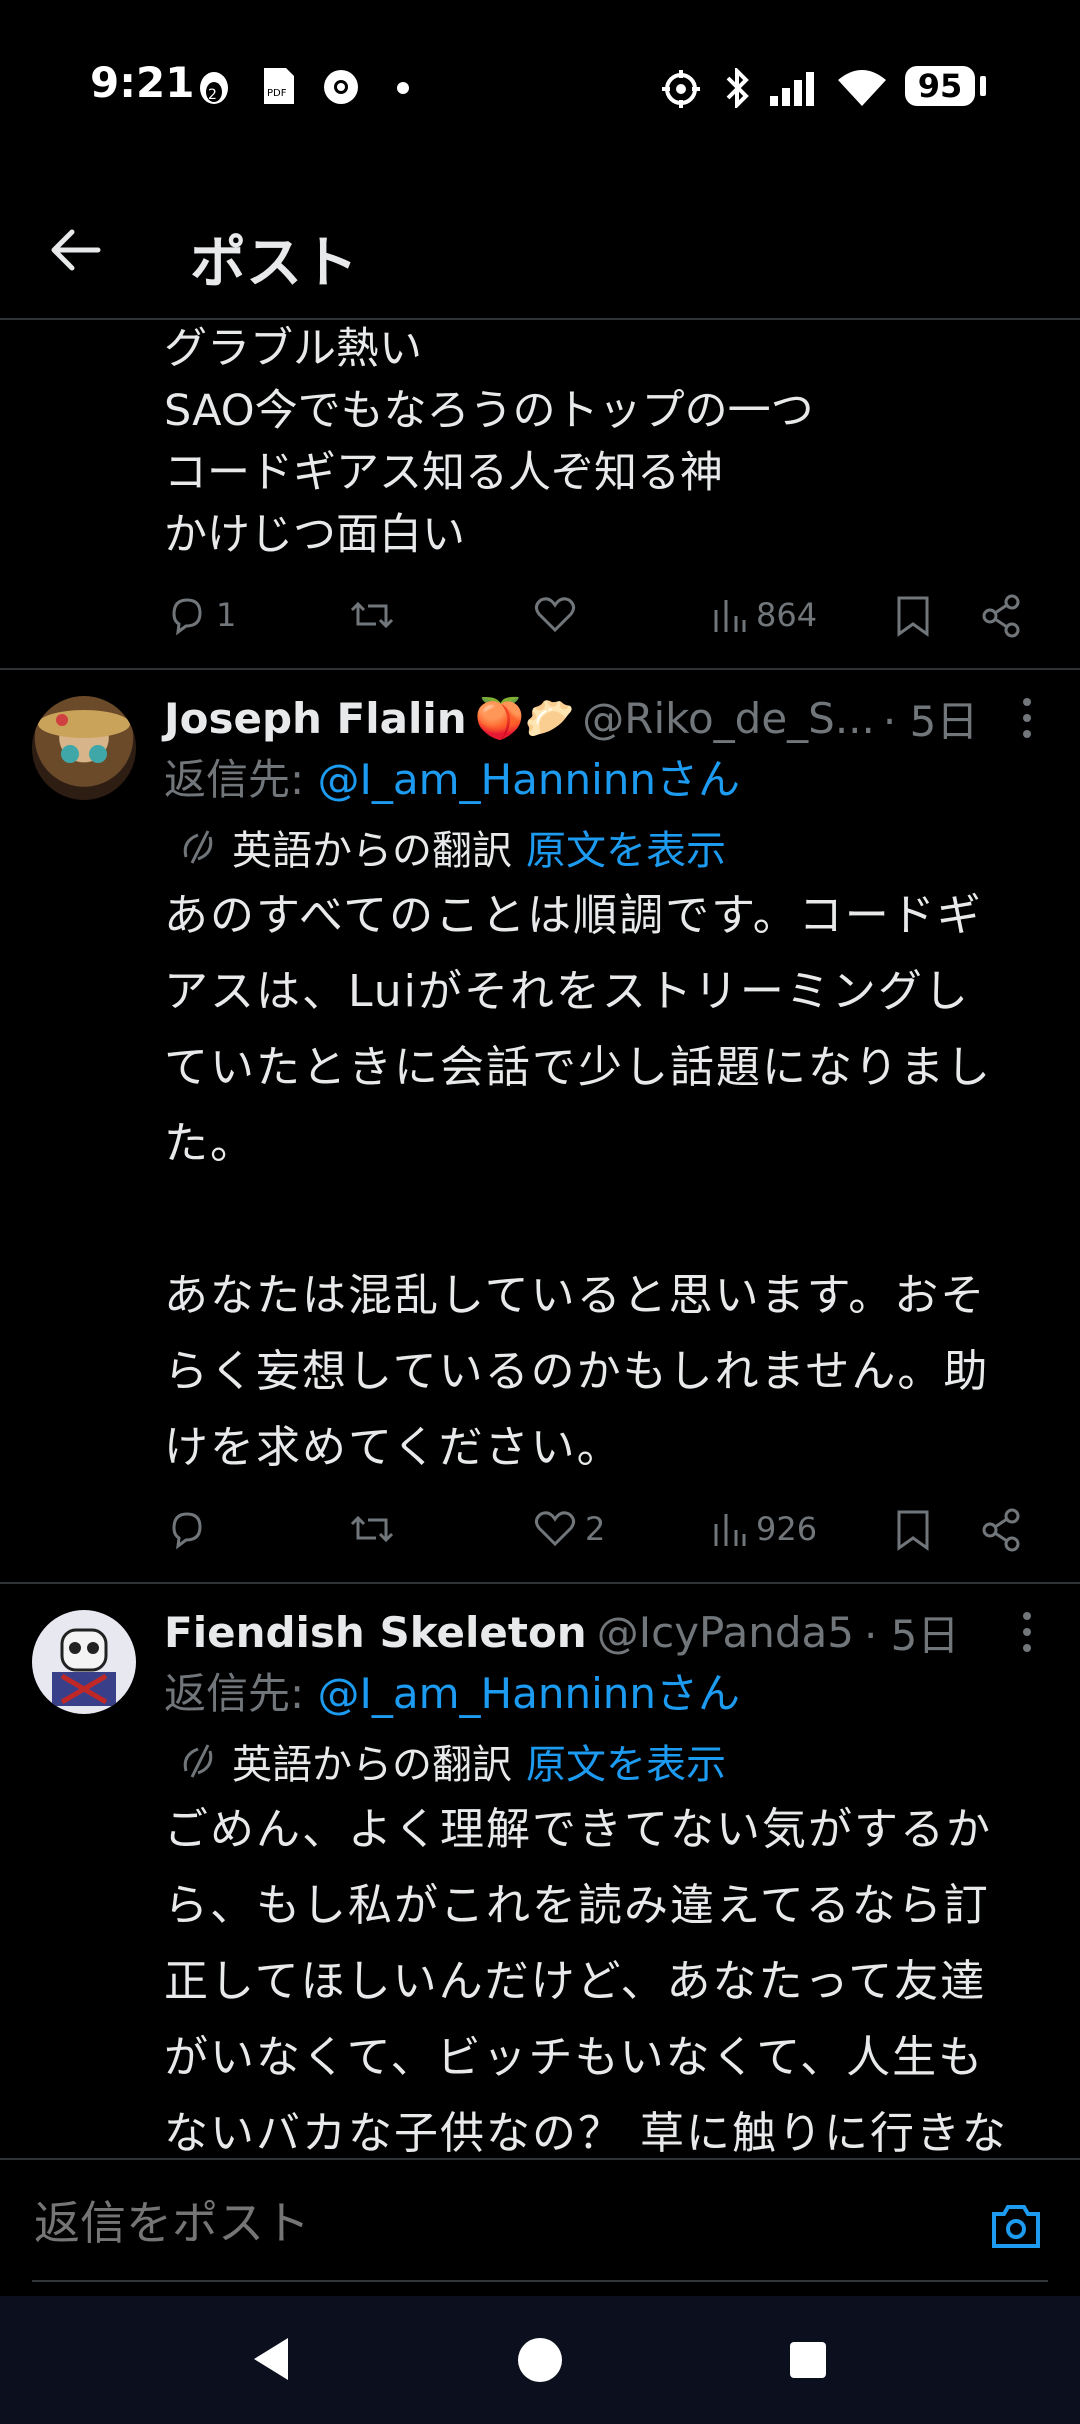 Image resolution: width=1080 pixels, height=2424 pixels. What do you see at coordinates (862, 88) in the screenshot?
I see `wifi-icon` at bounding box center [862, 88].